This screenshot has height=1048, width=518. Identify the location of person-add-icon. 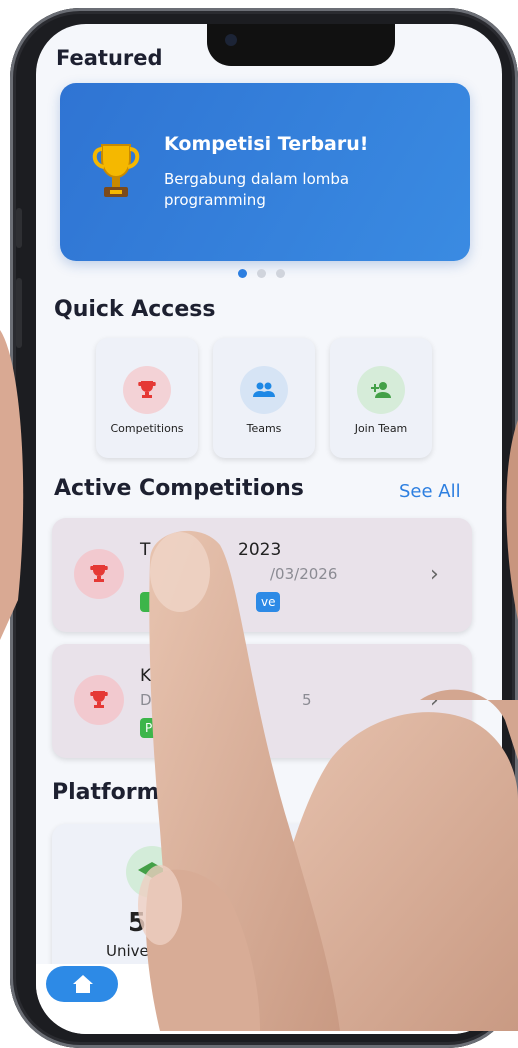
(381, 390).